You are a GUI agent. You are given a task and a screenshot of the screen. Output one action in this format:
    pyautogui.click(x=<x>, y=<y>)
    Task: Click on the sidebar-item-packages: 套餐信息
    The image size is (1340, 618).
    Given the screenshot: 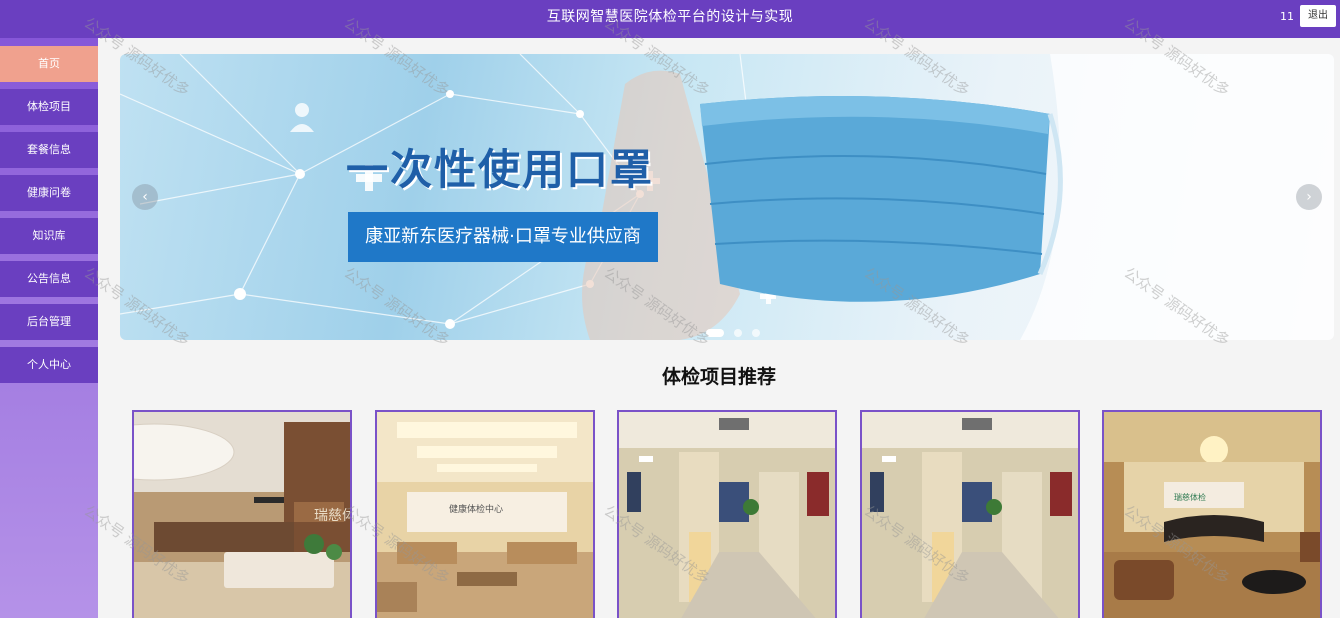 What is the action you would take?
    pyautogui.click(x=49, y=150)
    